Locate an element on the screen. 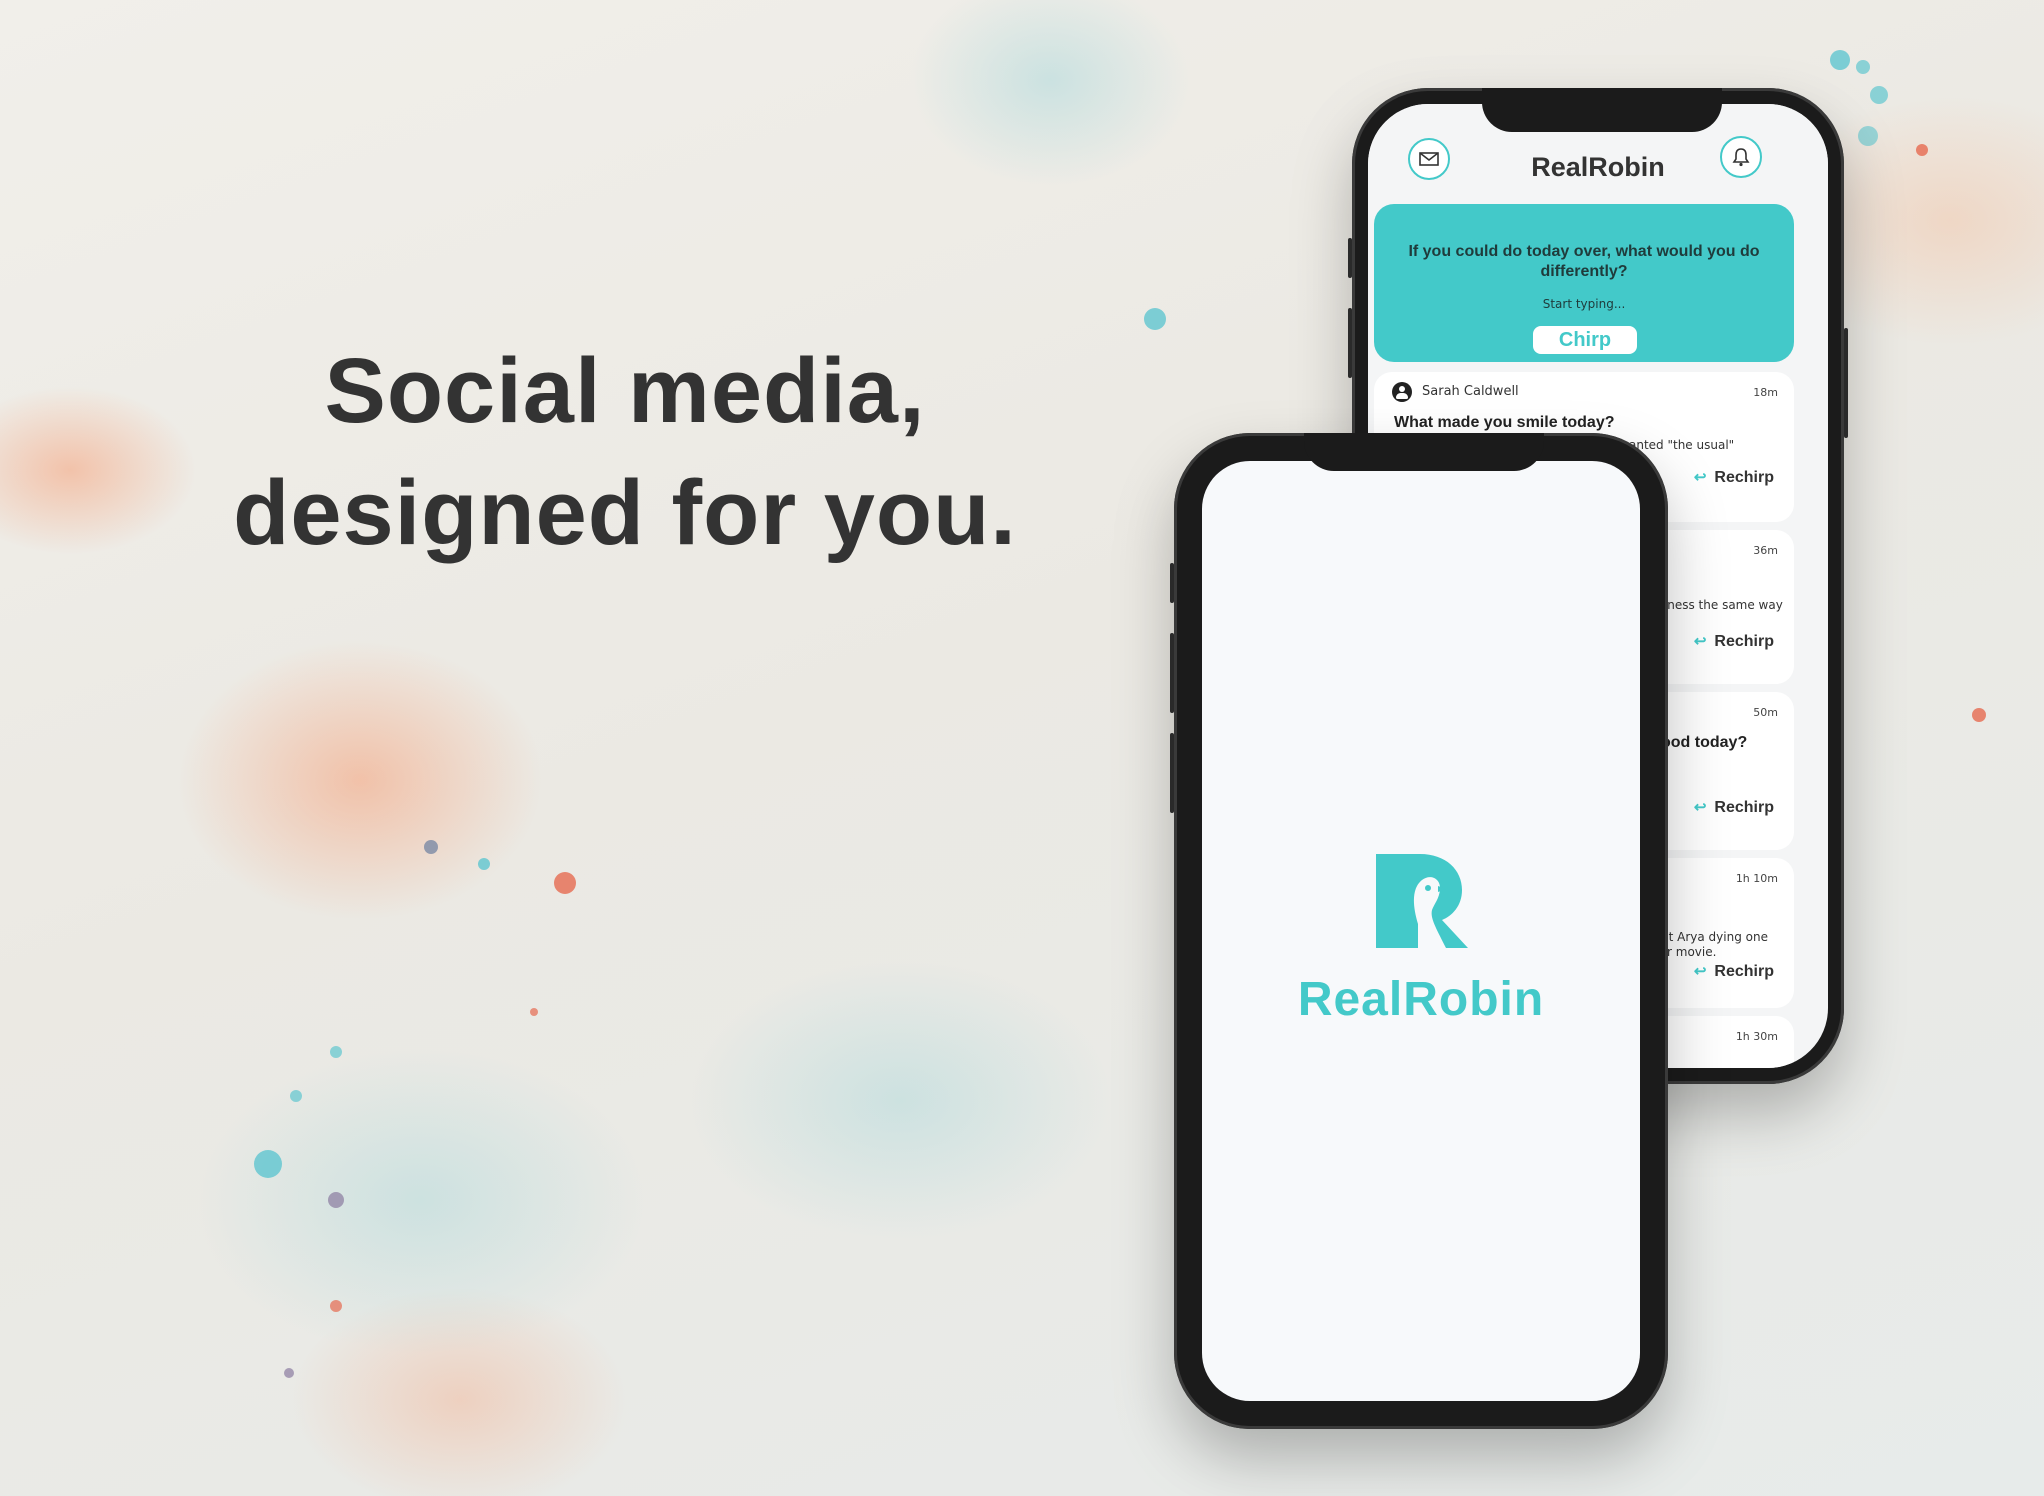 The width and height of the screenshot is (2044, 1496). post-time: 50m is located at coordinates (1765, 712).